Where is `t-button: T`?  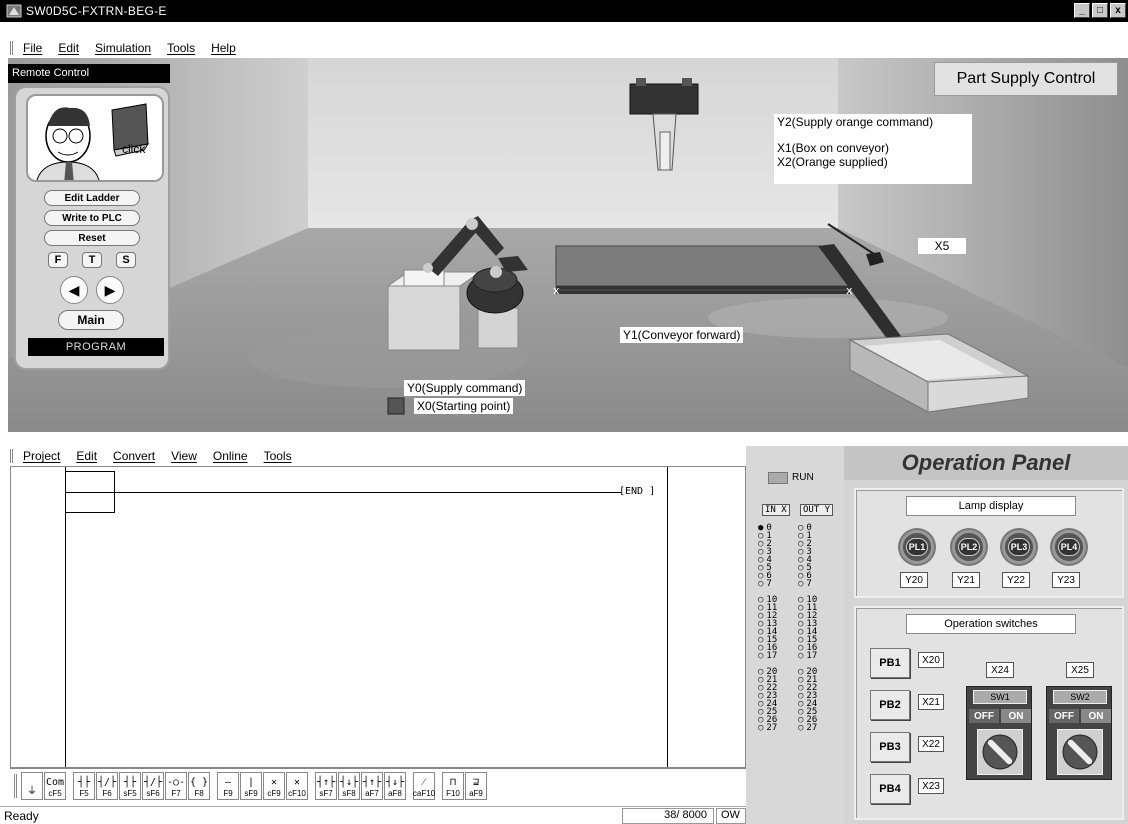
t-button: T is located at coordinates (92, 260).